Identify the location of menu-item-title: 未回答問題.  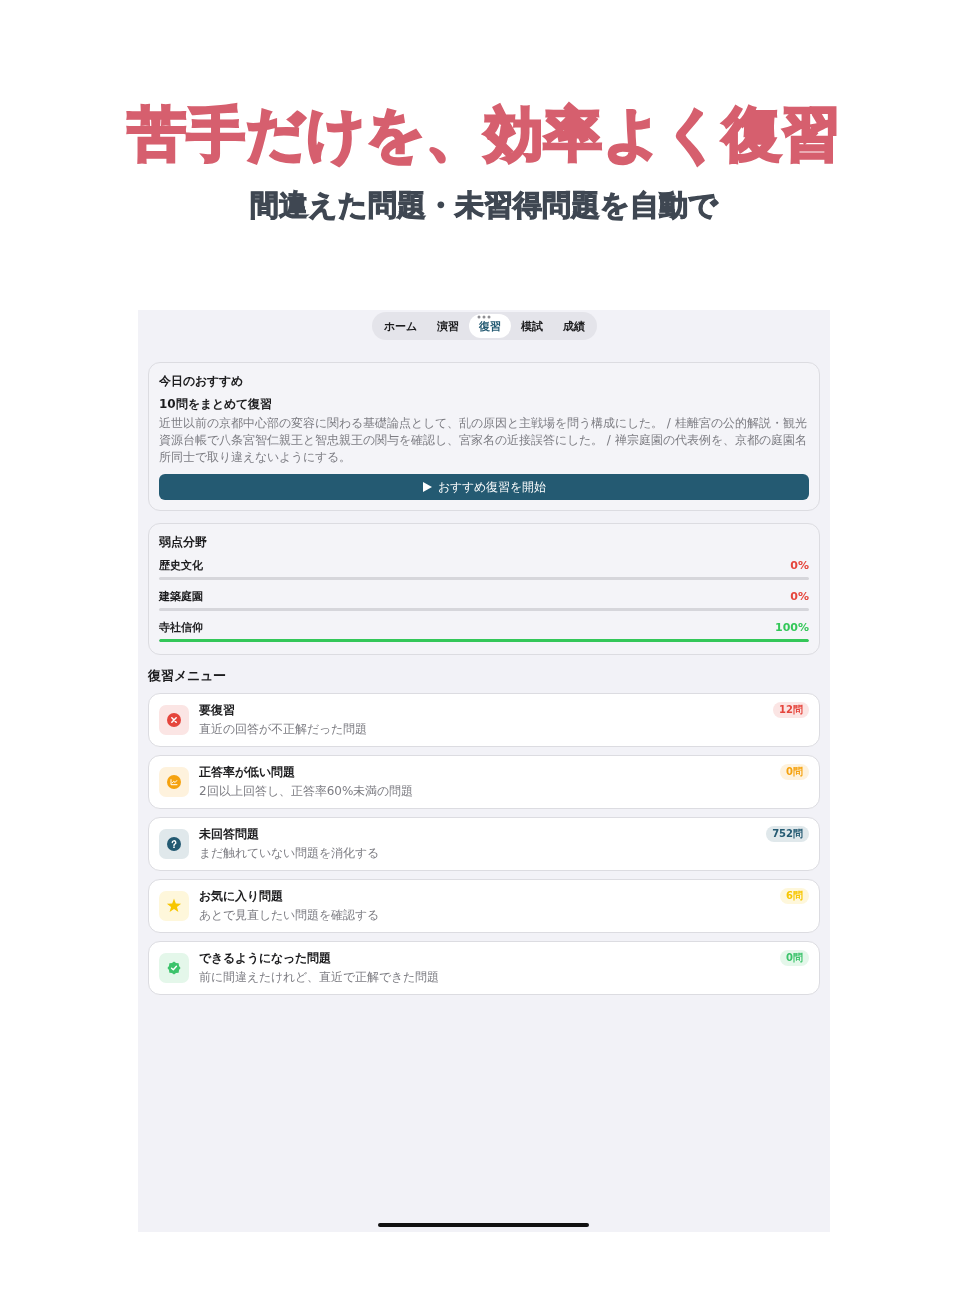
(229, 834).